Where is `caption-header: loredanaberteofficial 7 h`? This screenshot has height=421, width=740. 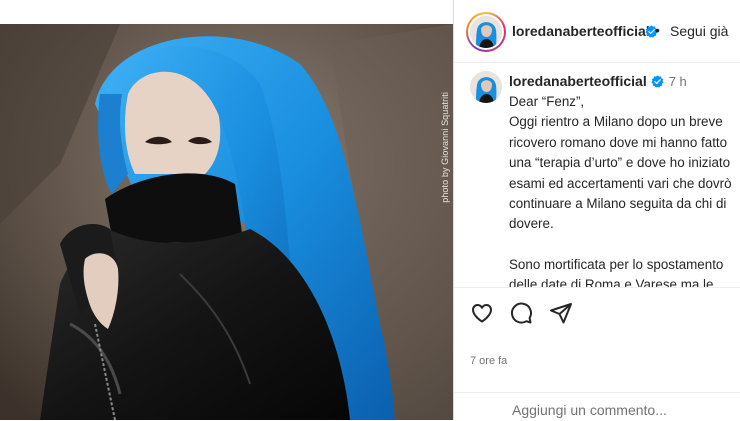
caption-header: loredanaberteofficial 7 h is located at coordinates (598, 82).